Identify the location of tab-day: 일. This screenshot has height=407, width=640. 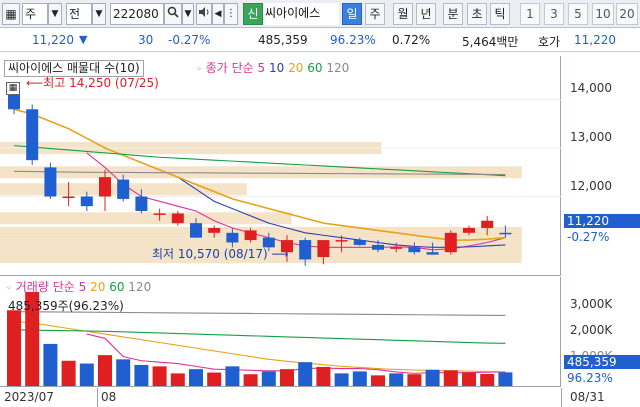
(352, 14).